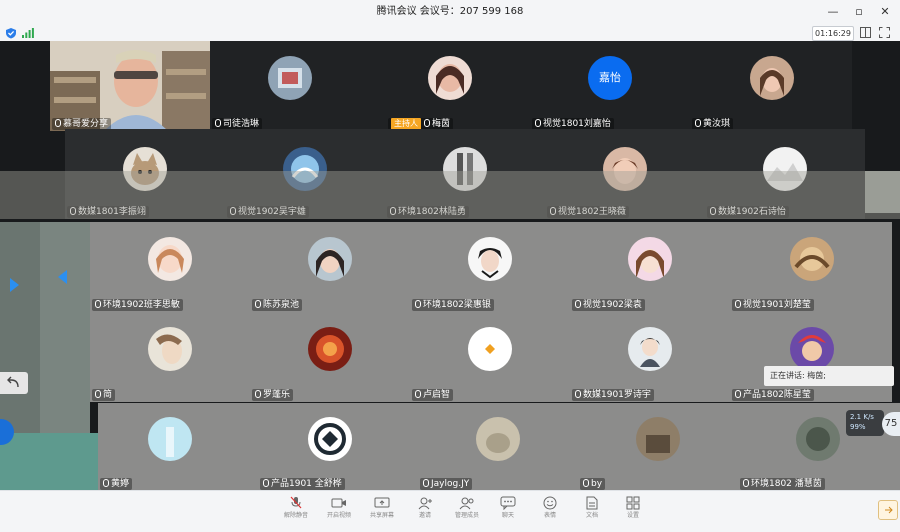  I want to click on participant-tile: 嘉怡 视觉1801刘嘉怡, so click(610, 86).